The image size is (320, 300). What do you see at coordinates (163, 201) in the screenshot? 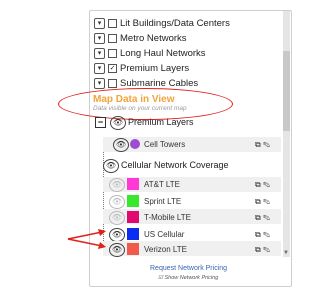
I see `carrier-label: Sprint LTE` at bounding box center [163, 201].